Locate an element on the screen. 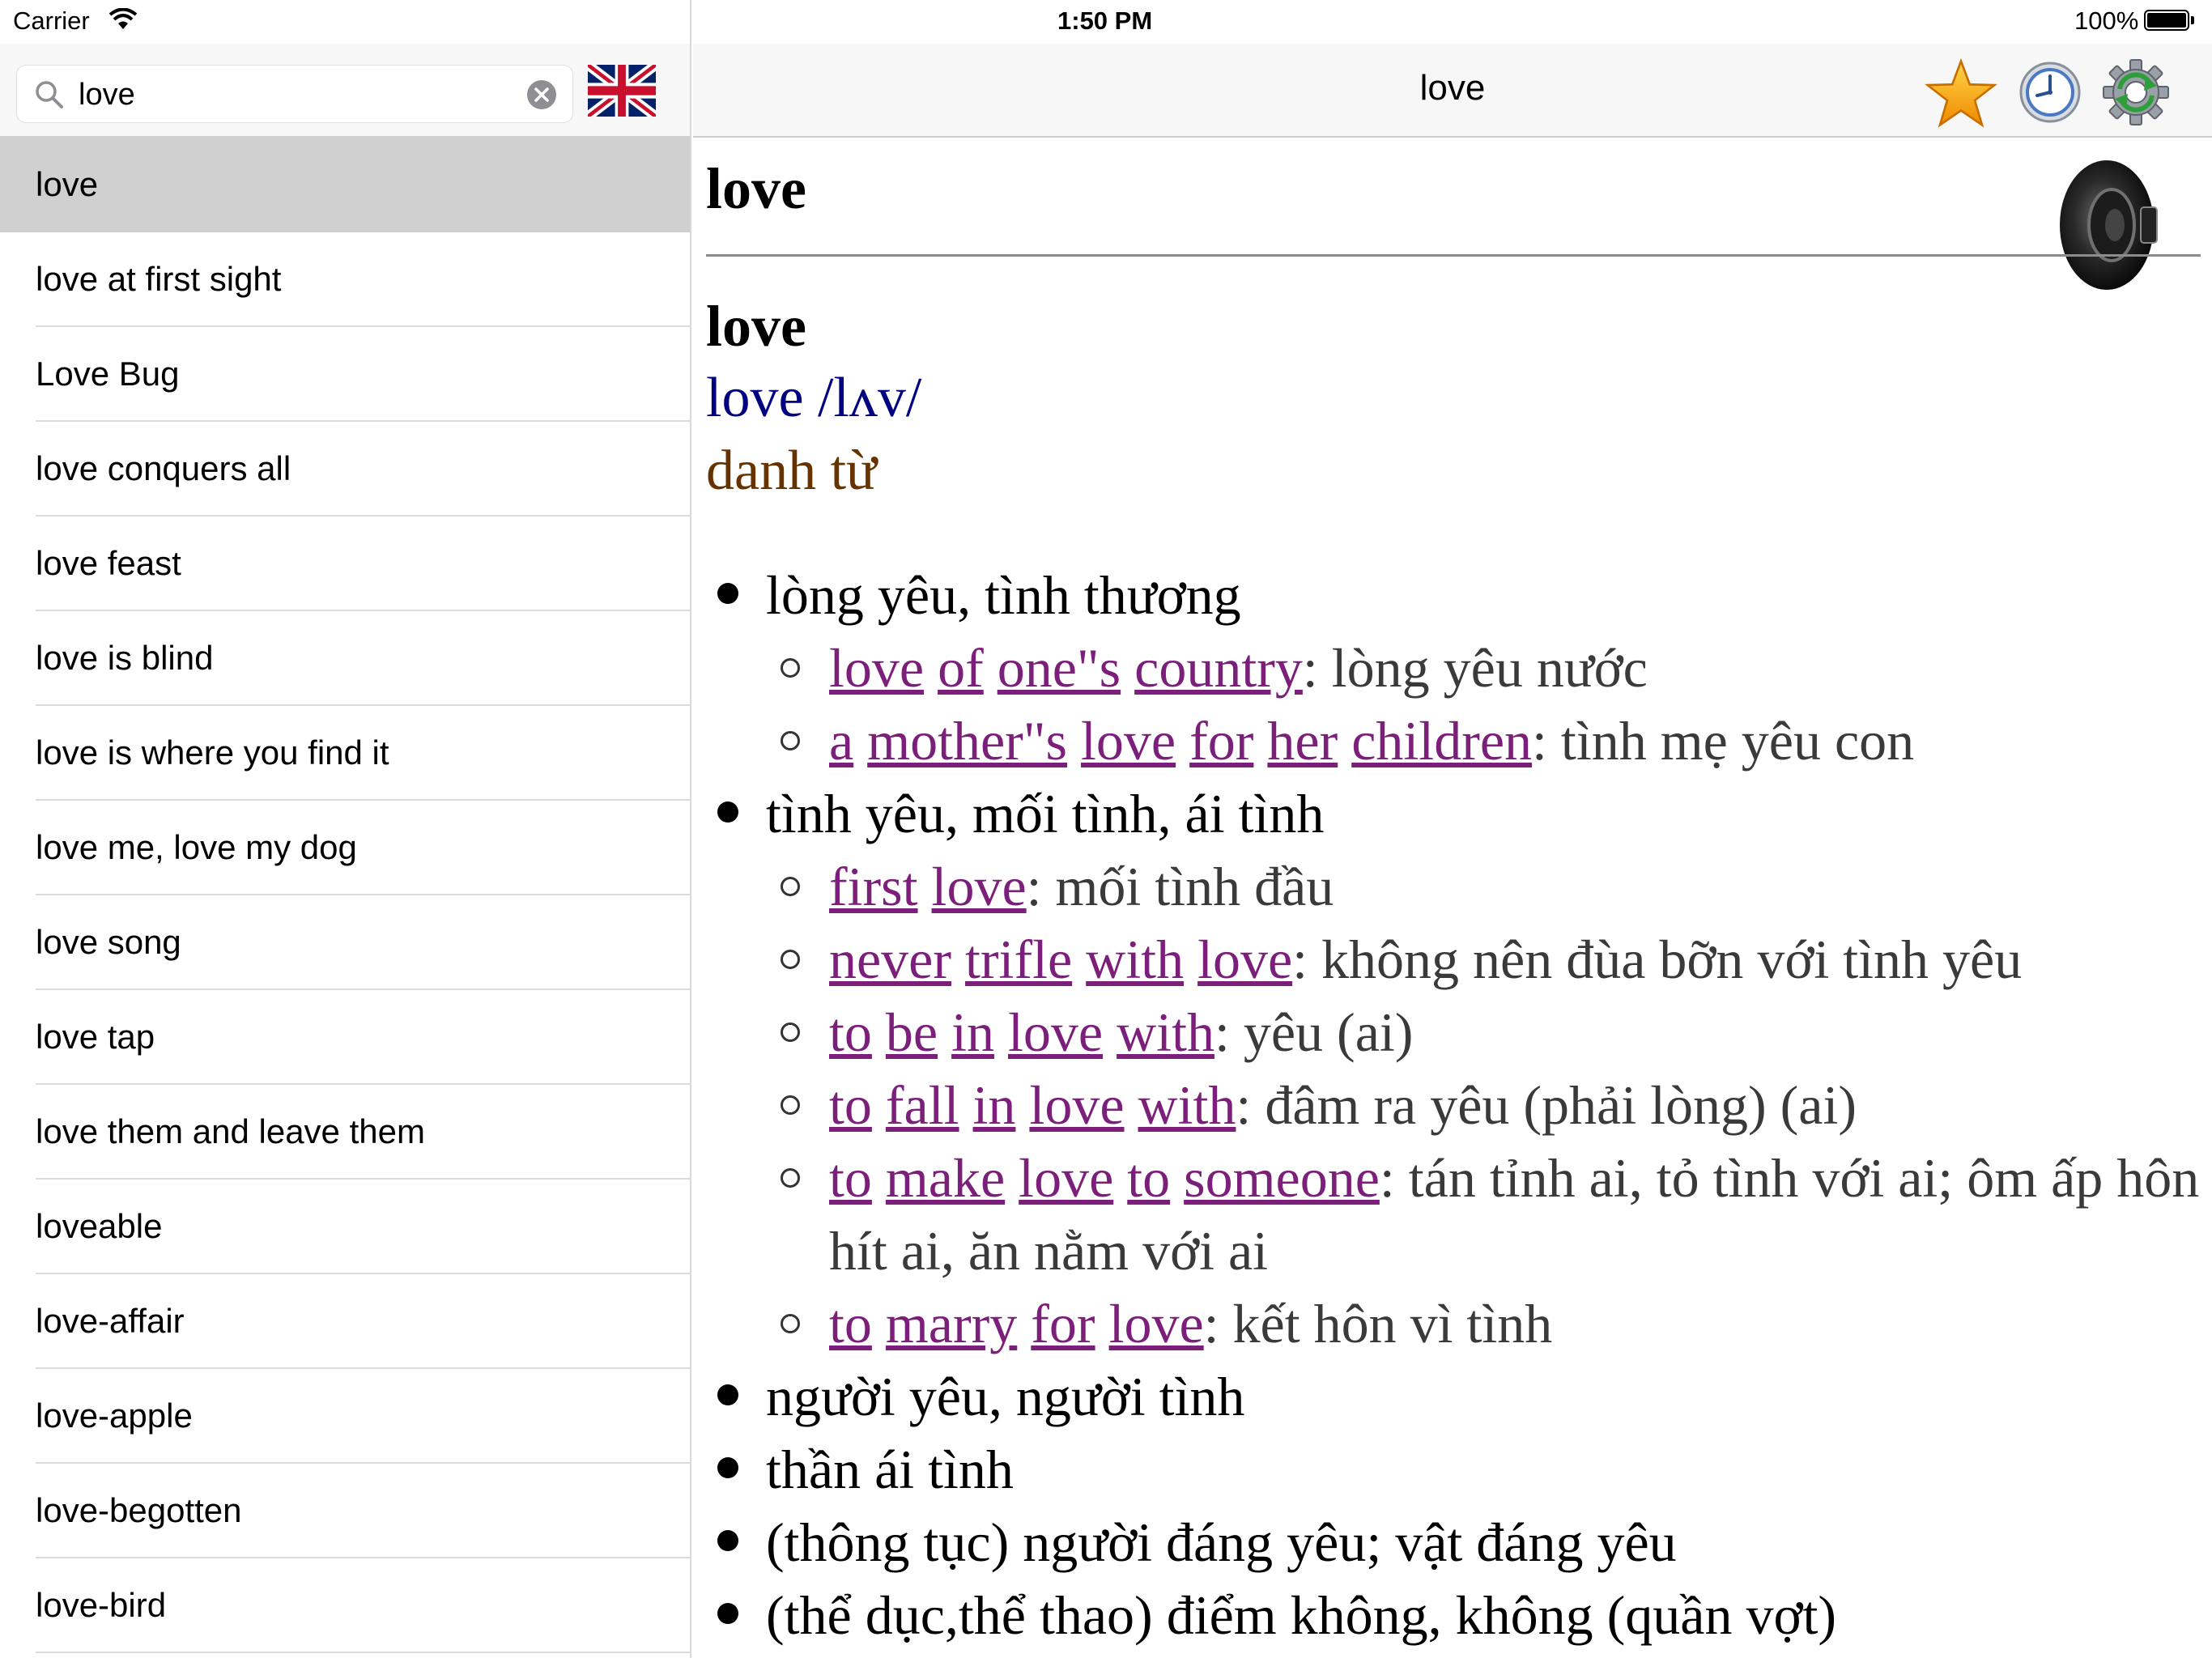  sense-item: người yêu, người tình is located at coordinates (1453, 1396).